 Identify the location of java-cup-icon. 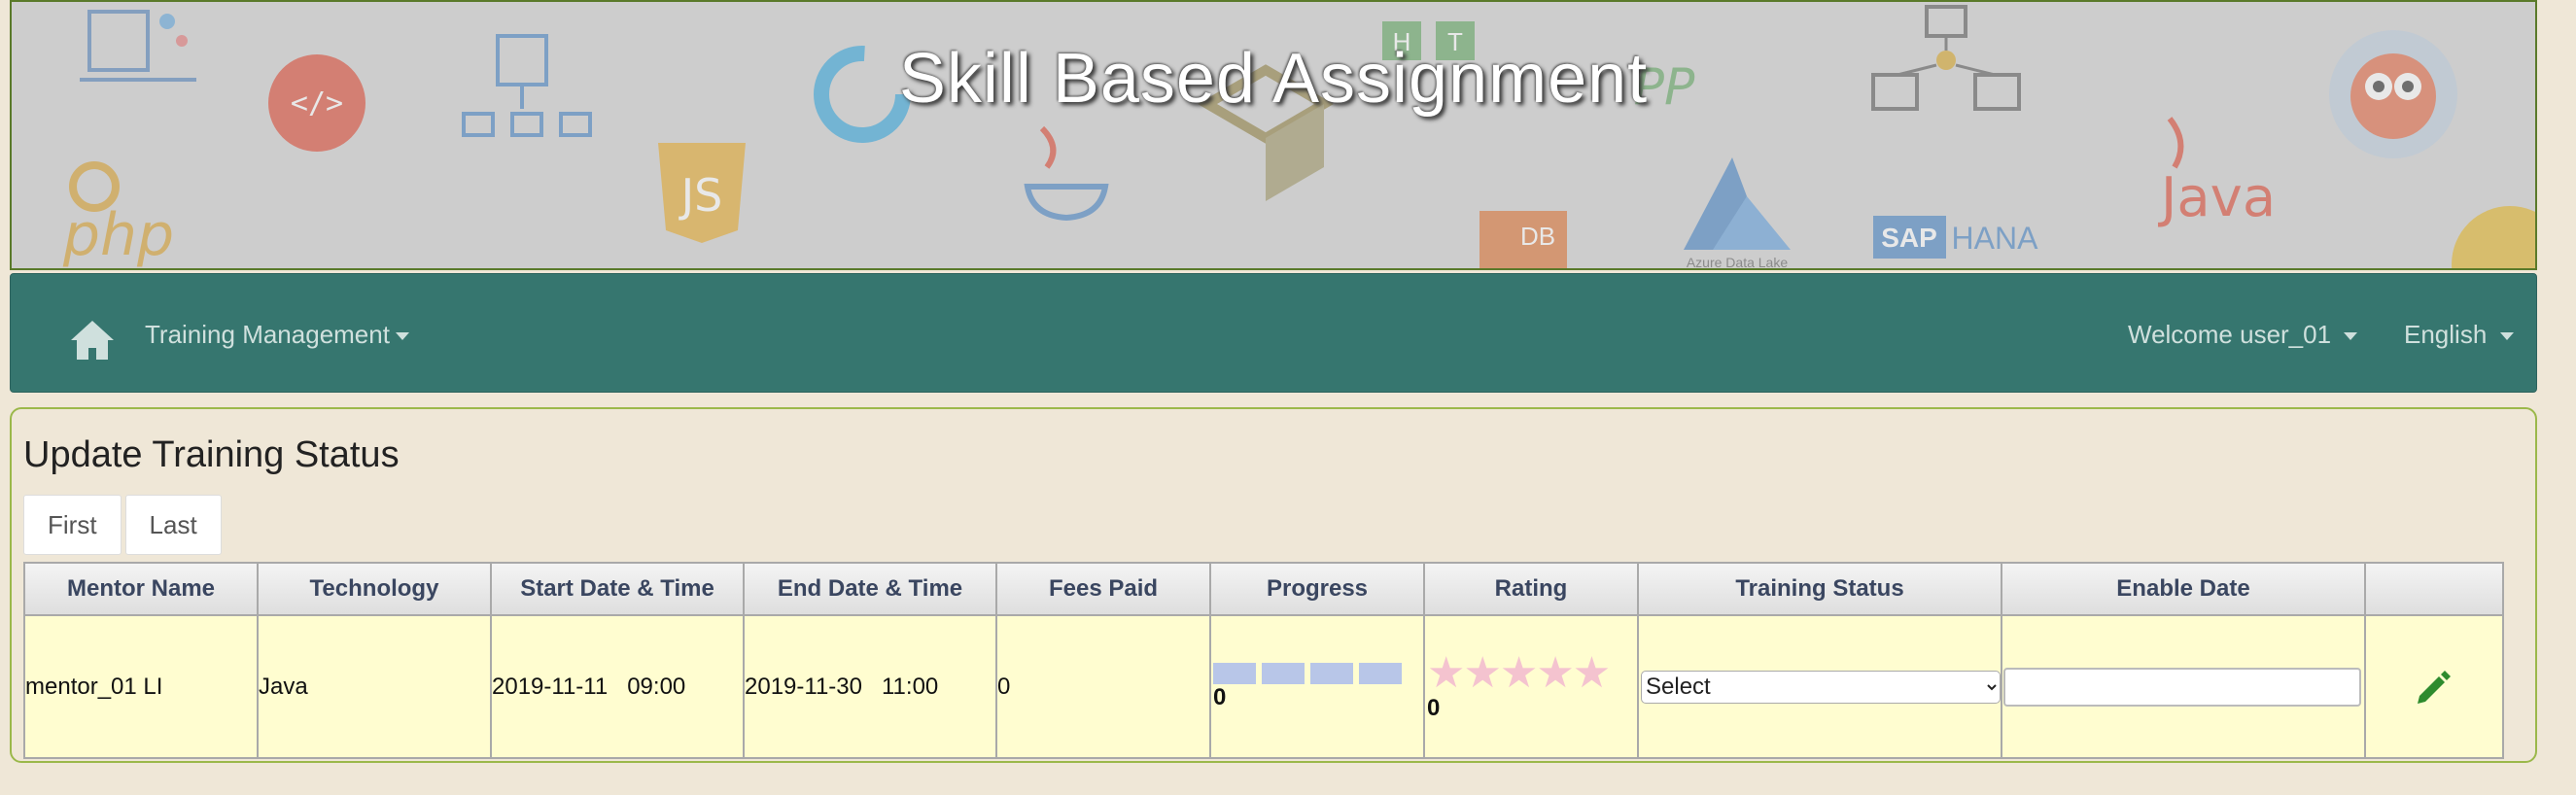
(1066, 173).